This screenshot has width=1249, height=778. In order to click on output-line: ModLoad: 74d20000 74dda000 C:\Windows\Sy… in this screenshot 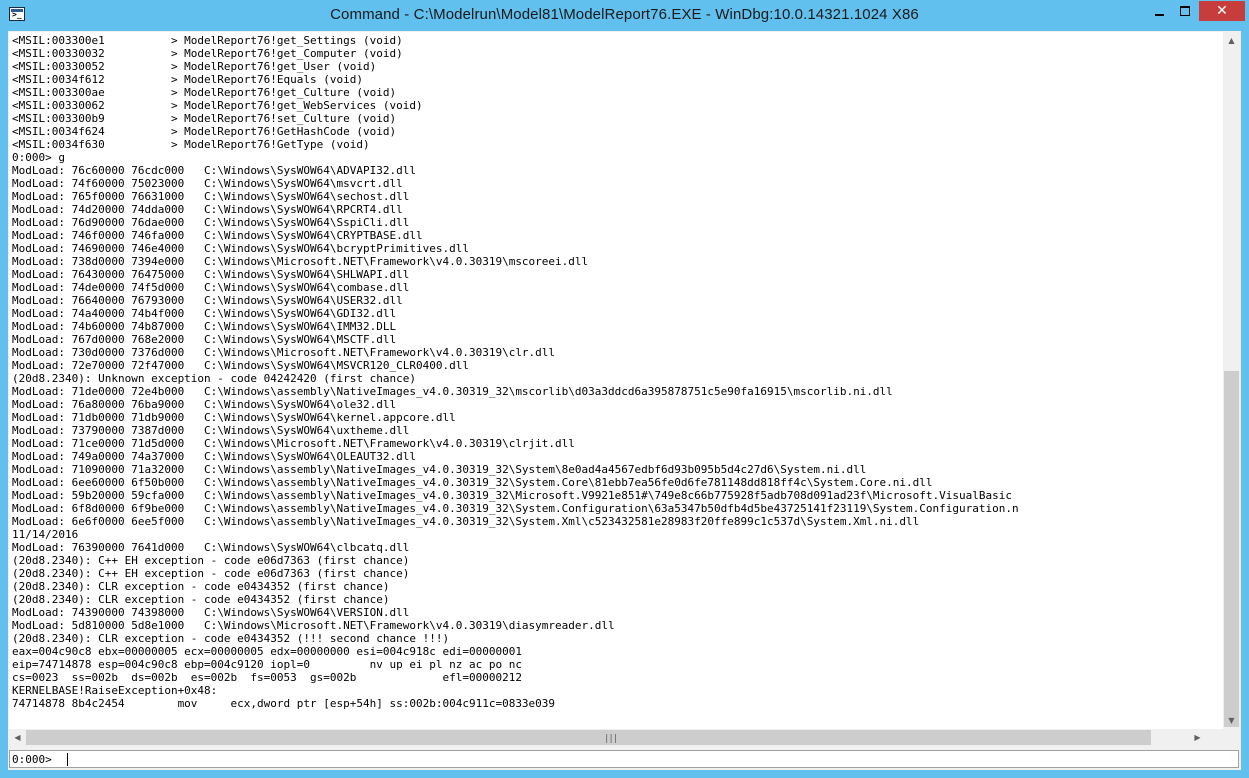, I will do `click(207, 209)`.